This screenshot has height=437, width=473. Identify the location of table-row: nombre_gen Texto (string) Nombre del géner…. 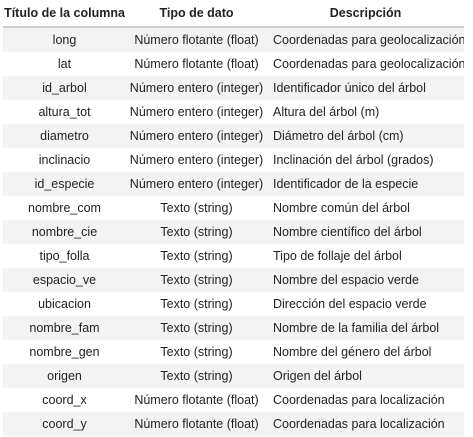
(233, 352).